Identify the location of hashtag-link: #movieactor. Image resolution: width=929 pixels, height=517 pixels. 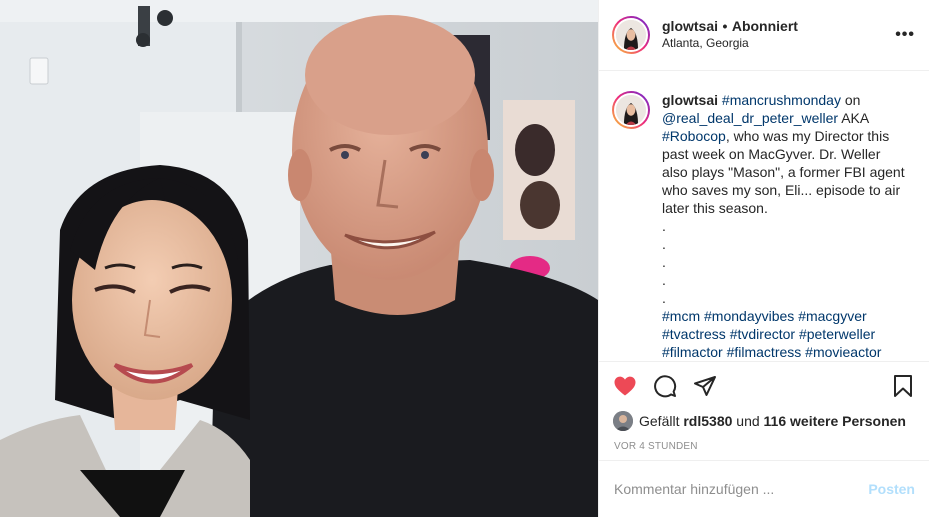
(843, 352).